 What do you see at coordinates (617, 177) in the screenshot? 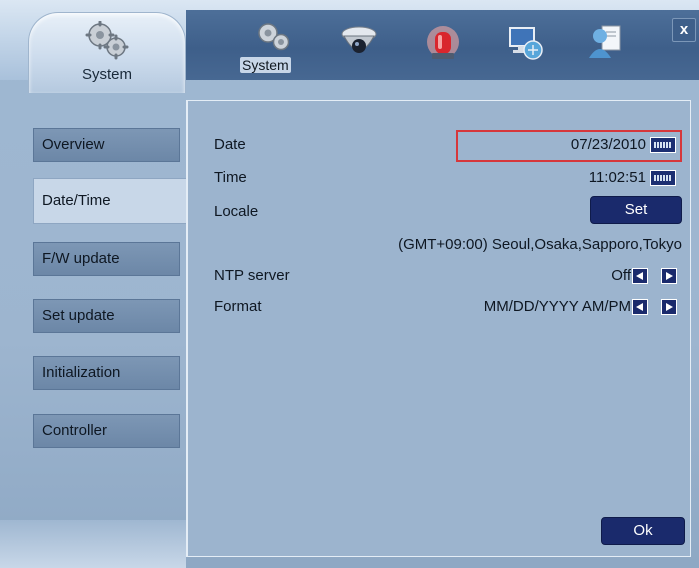
I see `time-value: 11:02:51` at bounding box center [617, 177].